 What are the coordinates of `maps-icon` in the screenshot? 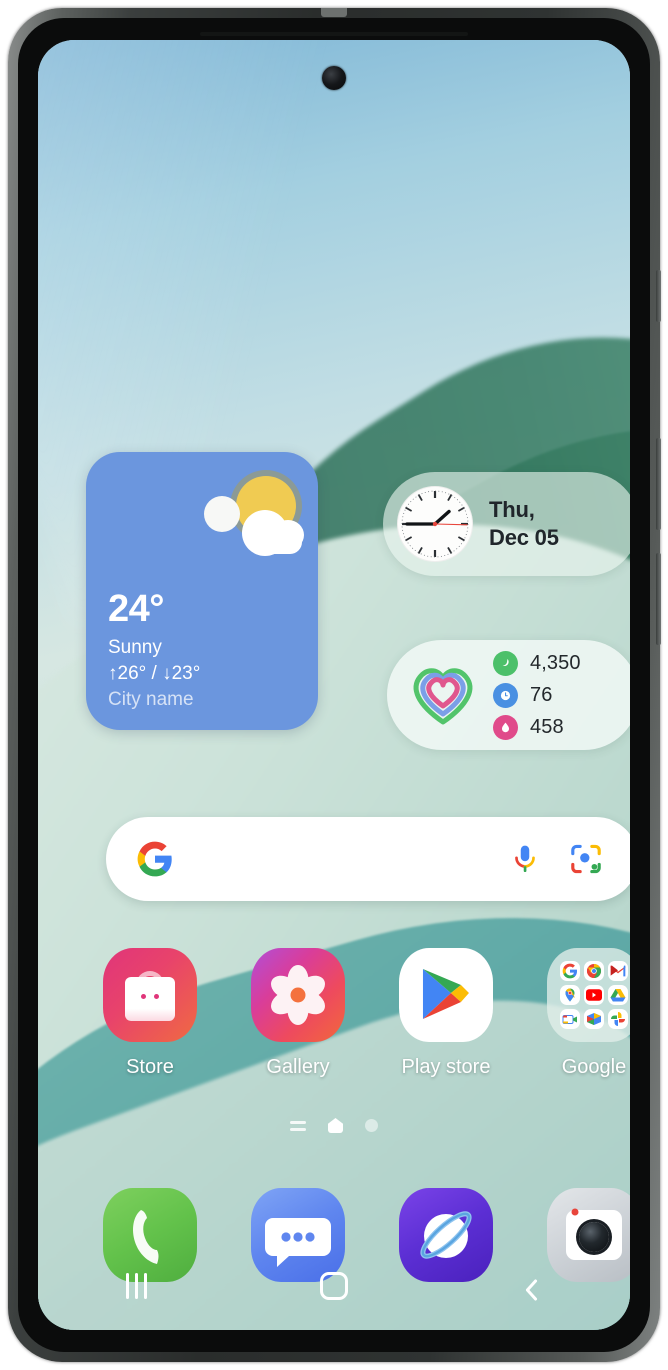 It's located at (570, 995).